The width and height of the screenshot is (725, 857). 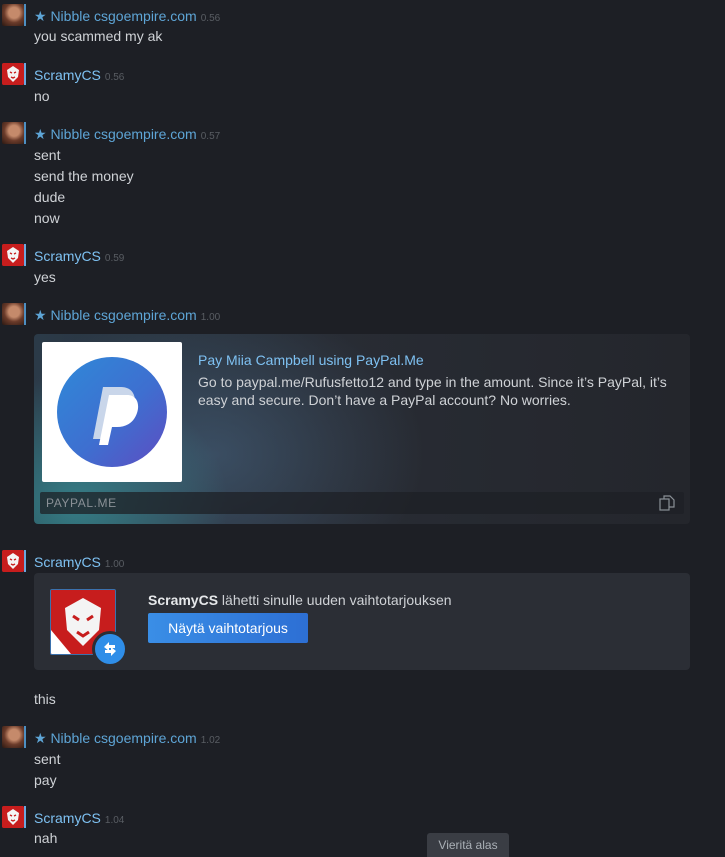 I want to click on embed-thumbnail, so click(x=112, y=412).